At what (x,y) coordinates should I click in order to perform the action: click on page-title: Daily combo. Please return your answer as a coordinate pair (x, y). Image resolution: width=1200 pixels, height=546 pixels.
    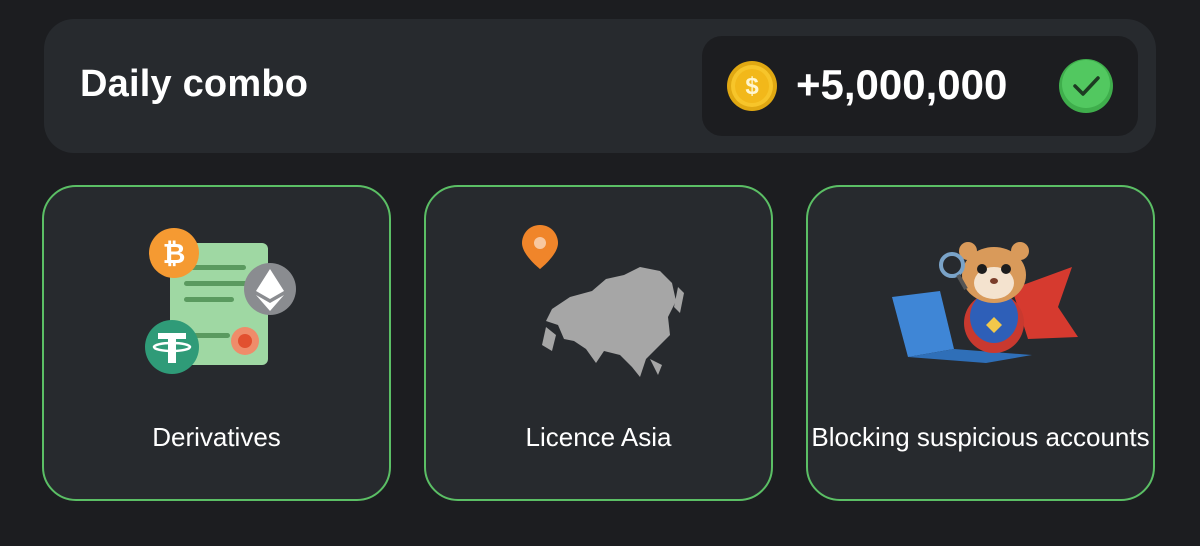
    Looking at the image, I should click on (194, 84).